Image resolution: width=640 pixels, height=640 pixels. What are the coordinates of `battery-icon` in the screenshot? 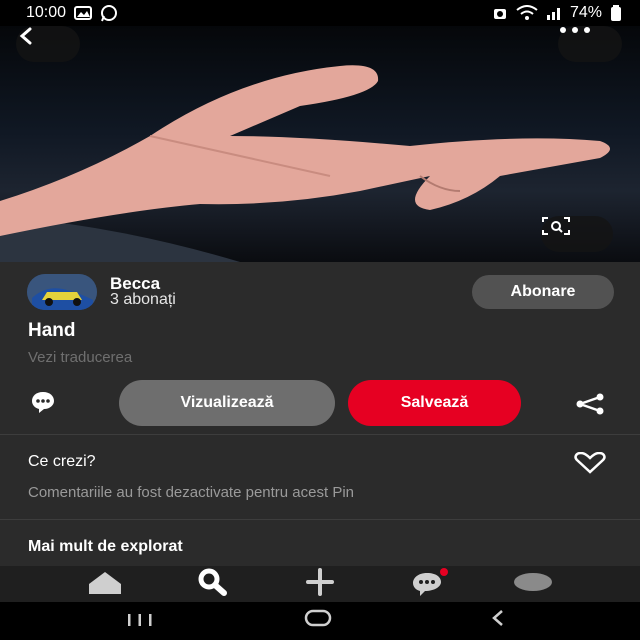 It's located at (616, 13).